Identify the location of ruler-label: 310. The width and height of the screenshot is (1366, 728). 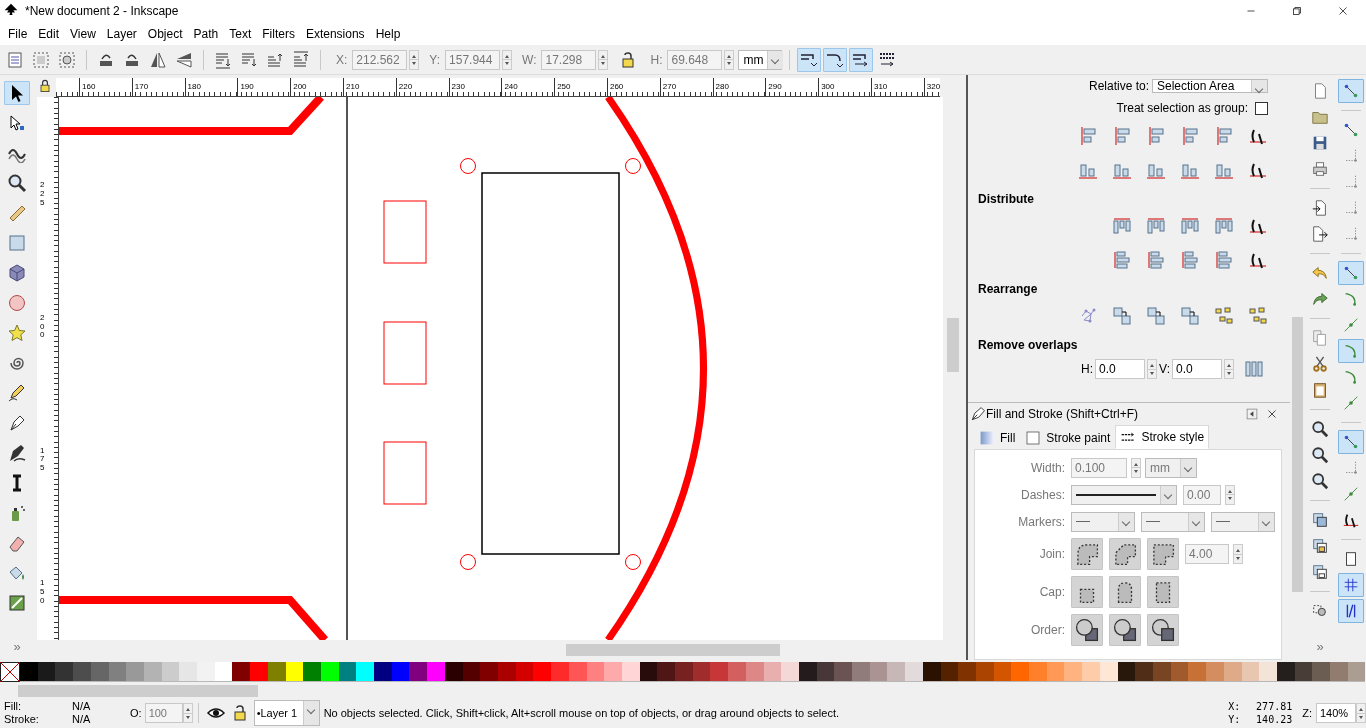
(880, 86).